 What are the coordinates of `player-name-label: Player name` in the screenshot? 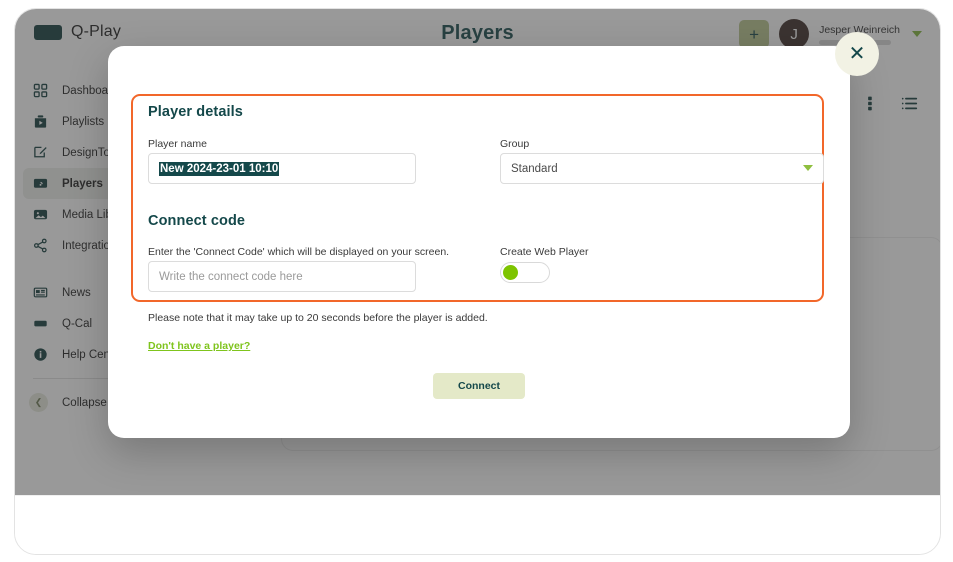 It's located at (177, 144).